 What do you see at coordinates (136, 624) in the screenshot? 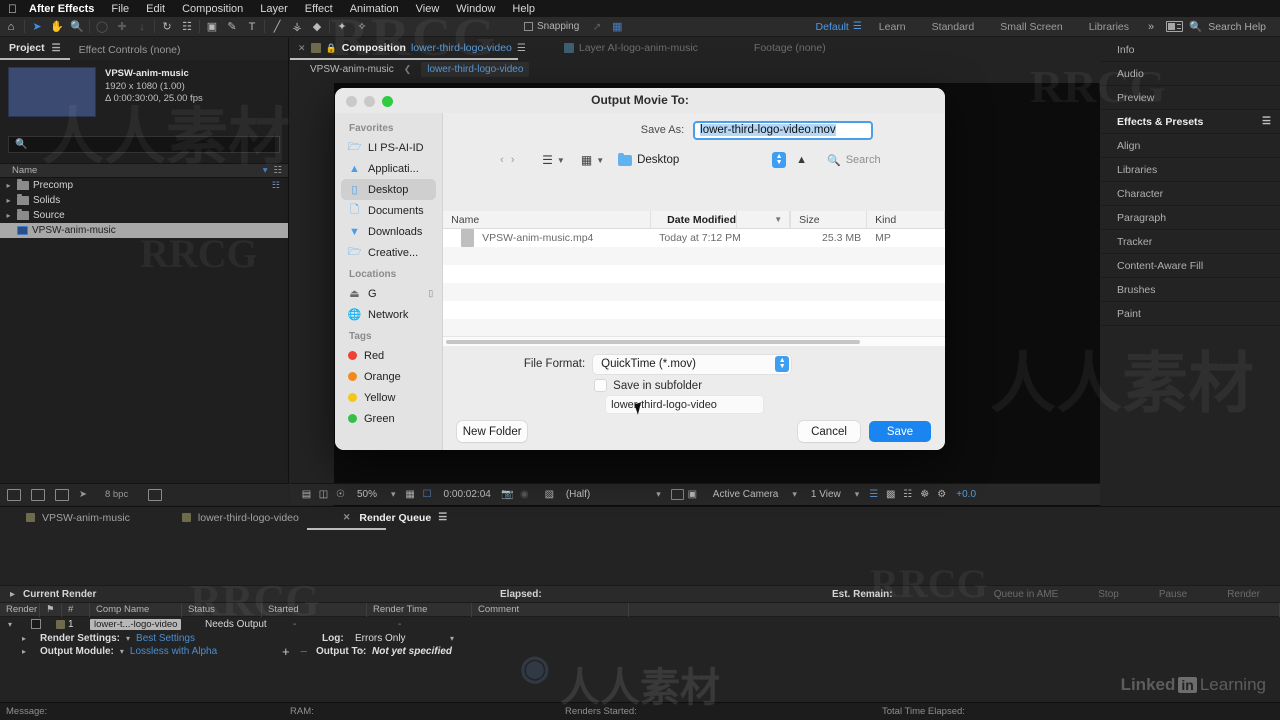
I see `row-comp-name: lower-t...-logo-video` at bounding box center [136, 624].